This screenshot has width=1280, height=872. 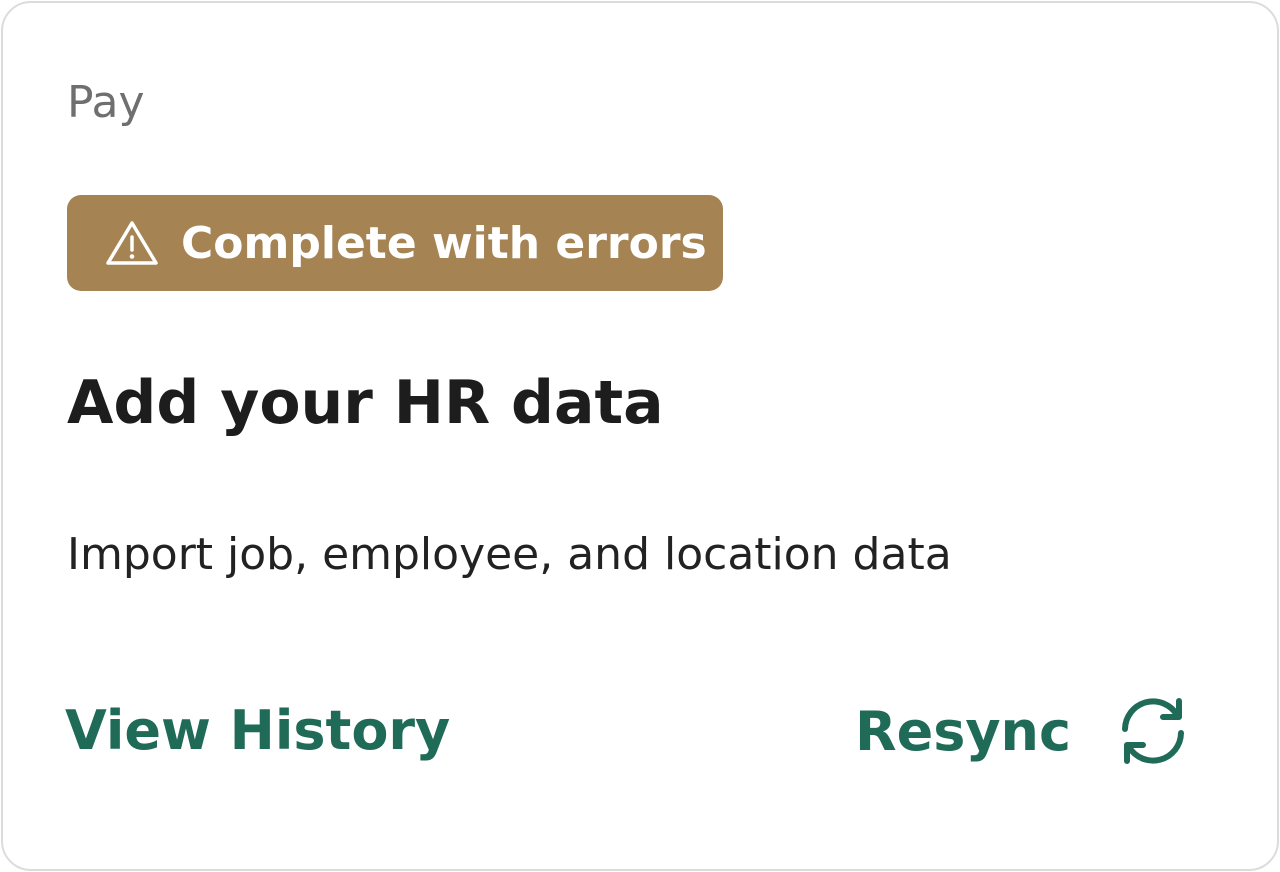 I want to click on status-badge-label: Complete with errors, so click(x=444, y=243).